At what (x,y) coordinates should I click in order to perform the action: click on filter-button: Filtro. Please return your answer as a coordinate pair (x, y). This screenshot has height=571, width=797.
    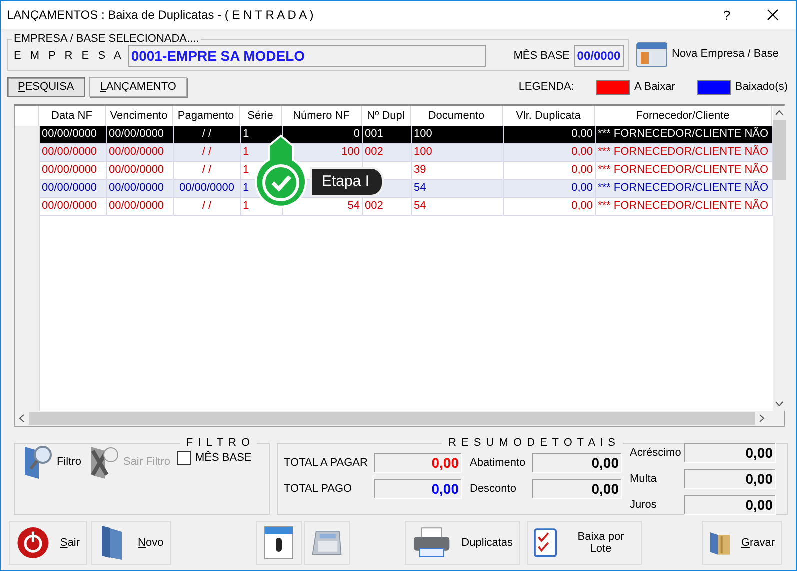
    Looking at the image, I should click on (51, 462).